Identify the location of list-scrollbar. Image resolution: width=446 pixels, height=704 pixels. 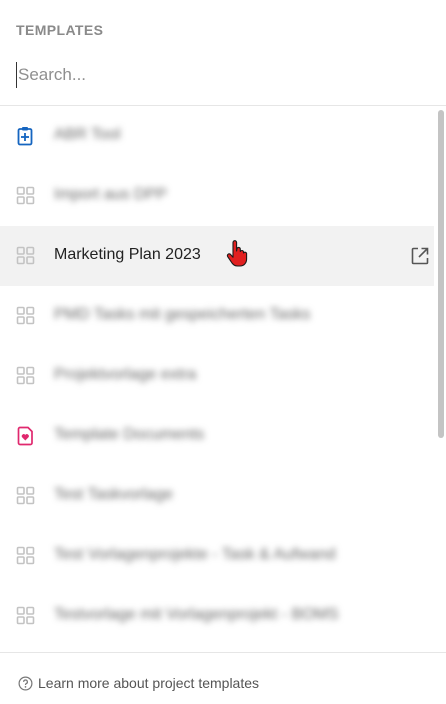
(441, 379).